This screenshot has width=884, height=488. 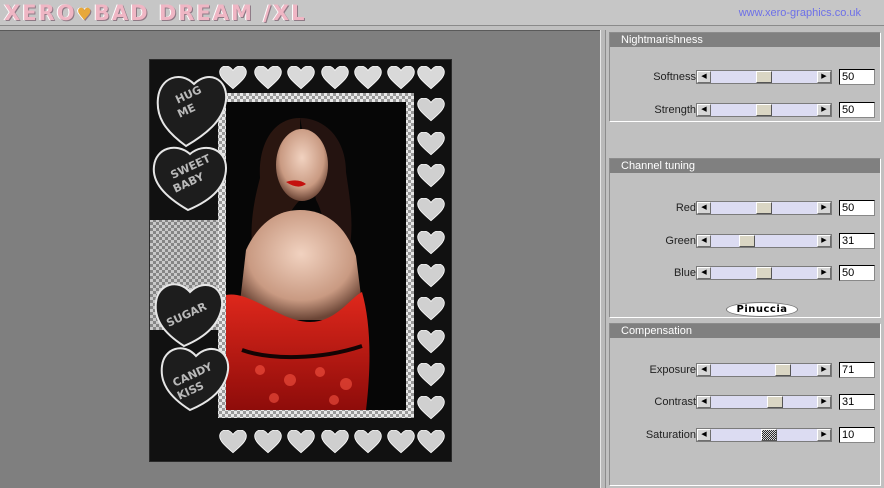 I want to click on saturation-row: Saturation ◀ ▶ 10, so click(x=745, y=435).